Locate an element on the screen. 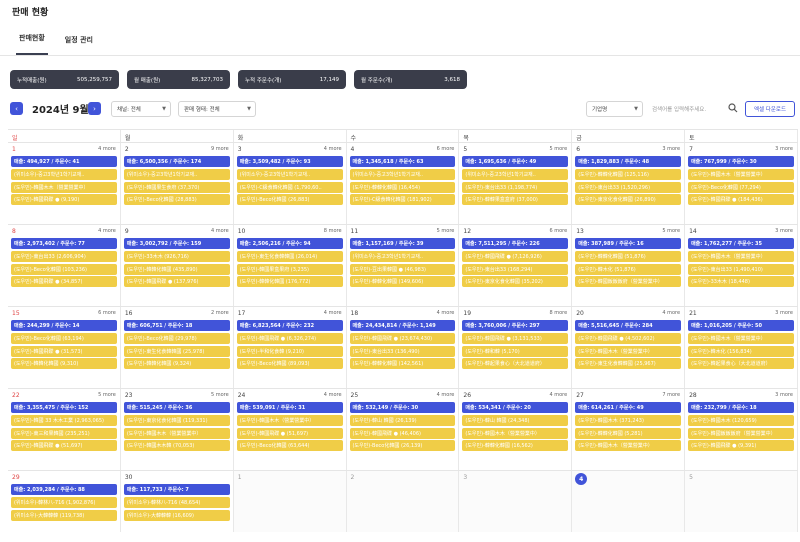  product-event: (위미소우)-大韓韓韓 (16,609) is located at coordinates (176, 515).